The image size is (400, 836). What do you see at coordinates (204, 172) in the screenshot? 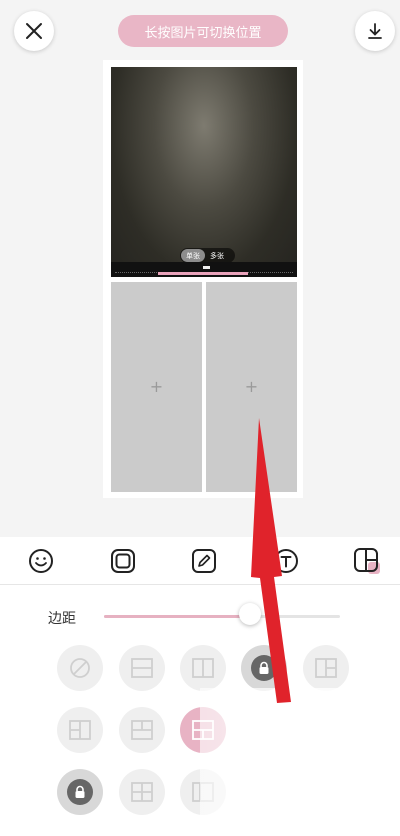
I see `photo-cell: 单张 多张` at bounding box center [204, 172].